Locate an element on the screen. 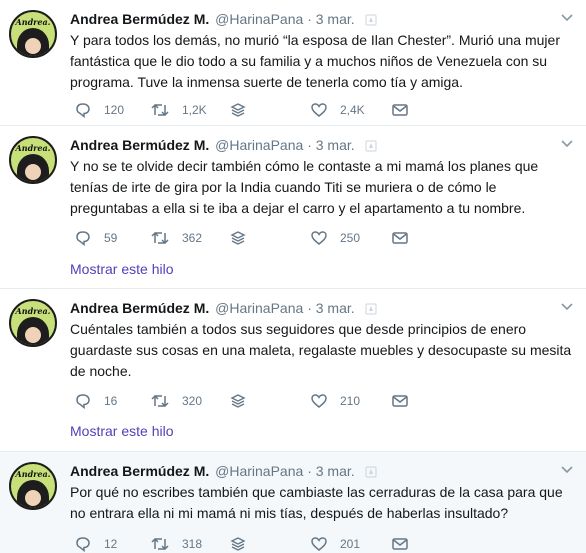  tweet-actions: 16 320 210 is located at coordinates (245, 401).